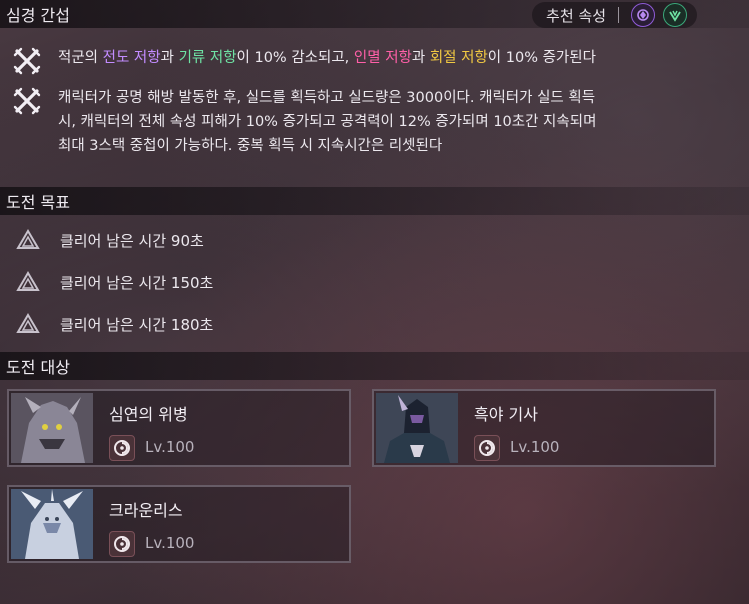 This screenshot has height=604, width=749. Describe the element at coordinates (38, 367) in the screenshot. I see `section-title: 도전 대상` at that location.